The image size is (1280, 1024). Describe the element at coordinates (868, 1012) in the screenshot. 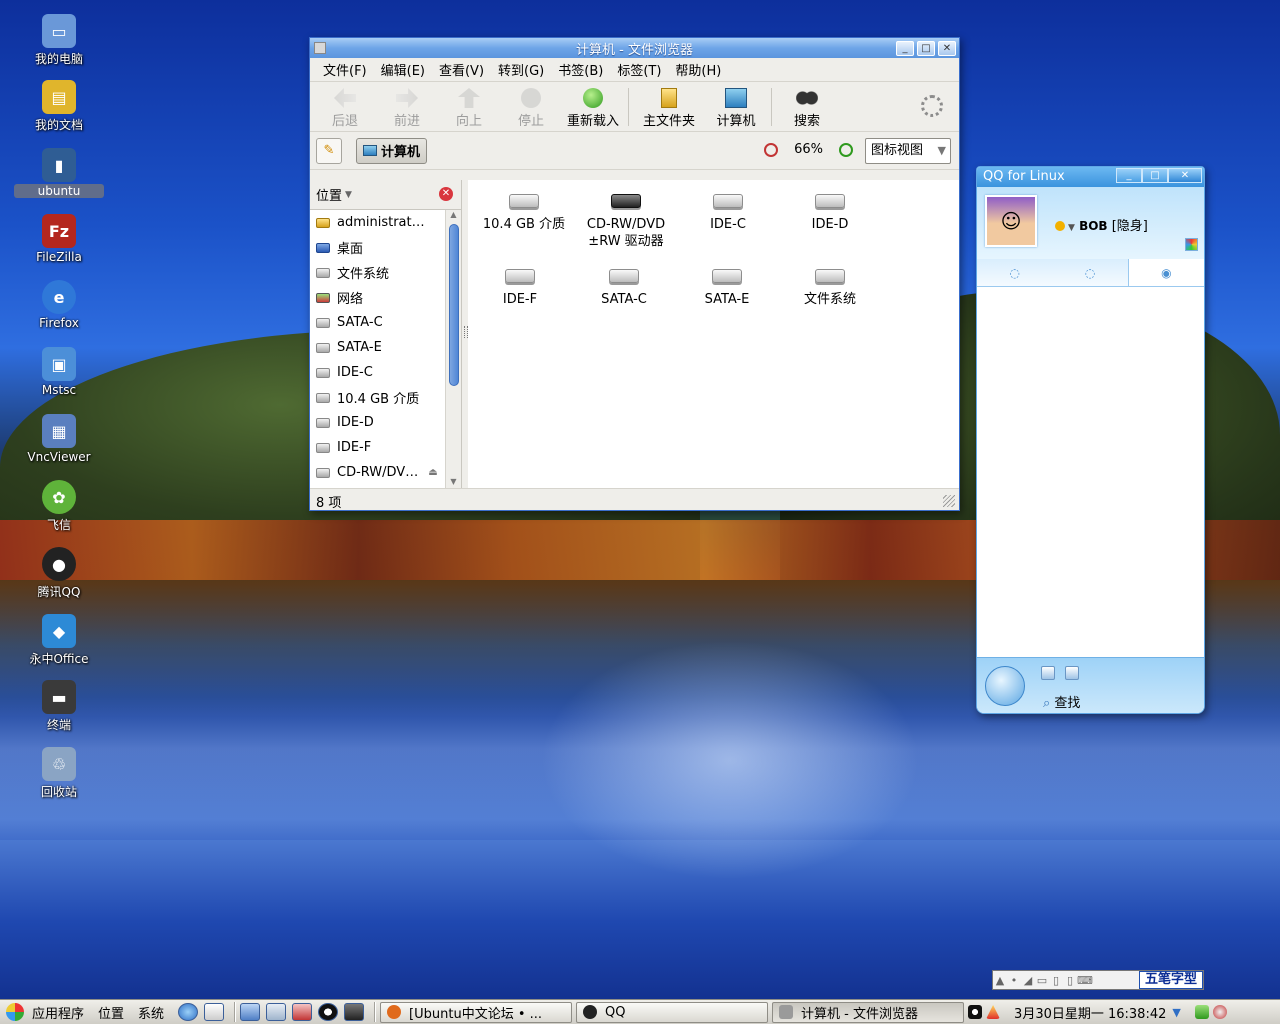

I see `task-file-browser: 计算机 - 文件浏览器` at that location.